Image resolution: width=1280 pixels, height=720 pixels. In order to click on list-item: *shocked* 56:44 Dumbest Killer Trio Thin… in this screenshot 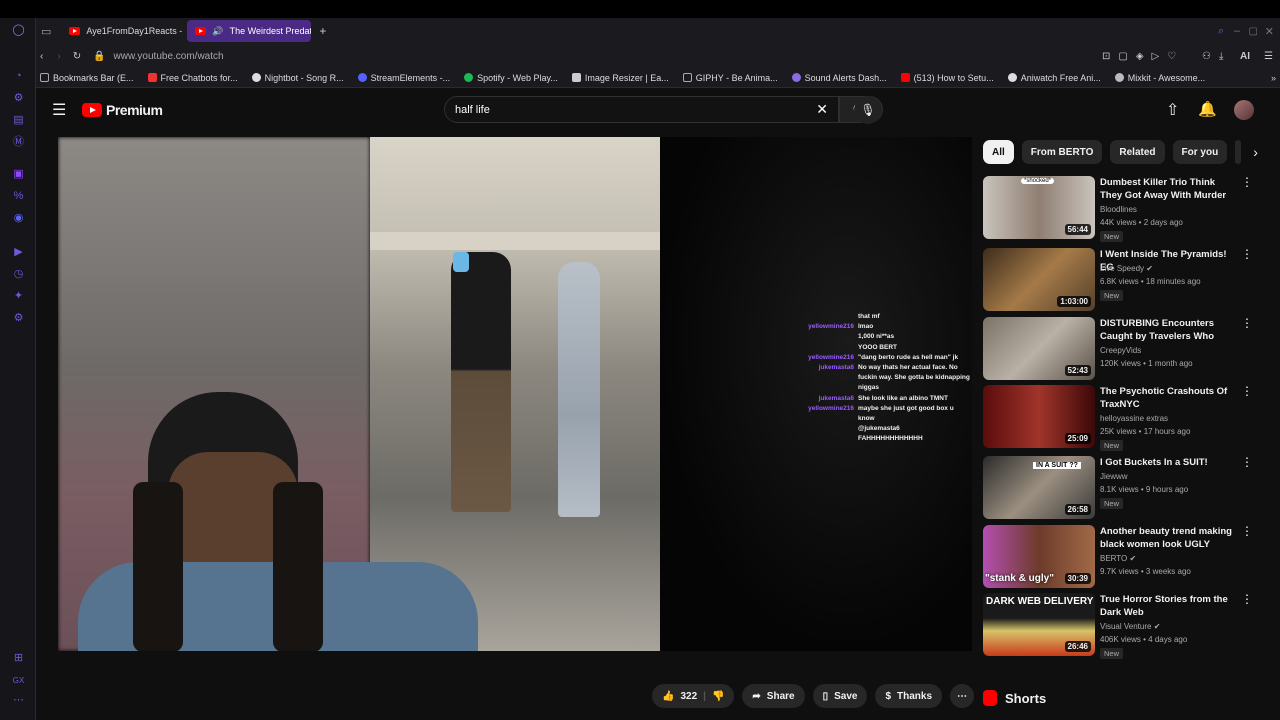, I will do `click(1118, 209)`.